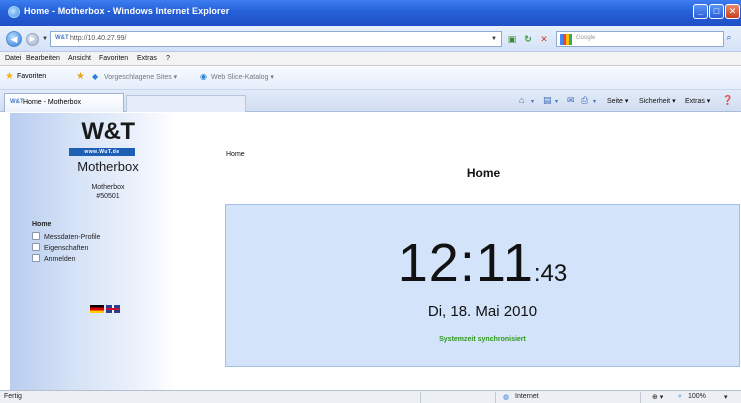  I want to click on menu-favoriten: Favoriten, so click(113, 58).